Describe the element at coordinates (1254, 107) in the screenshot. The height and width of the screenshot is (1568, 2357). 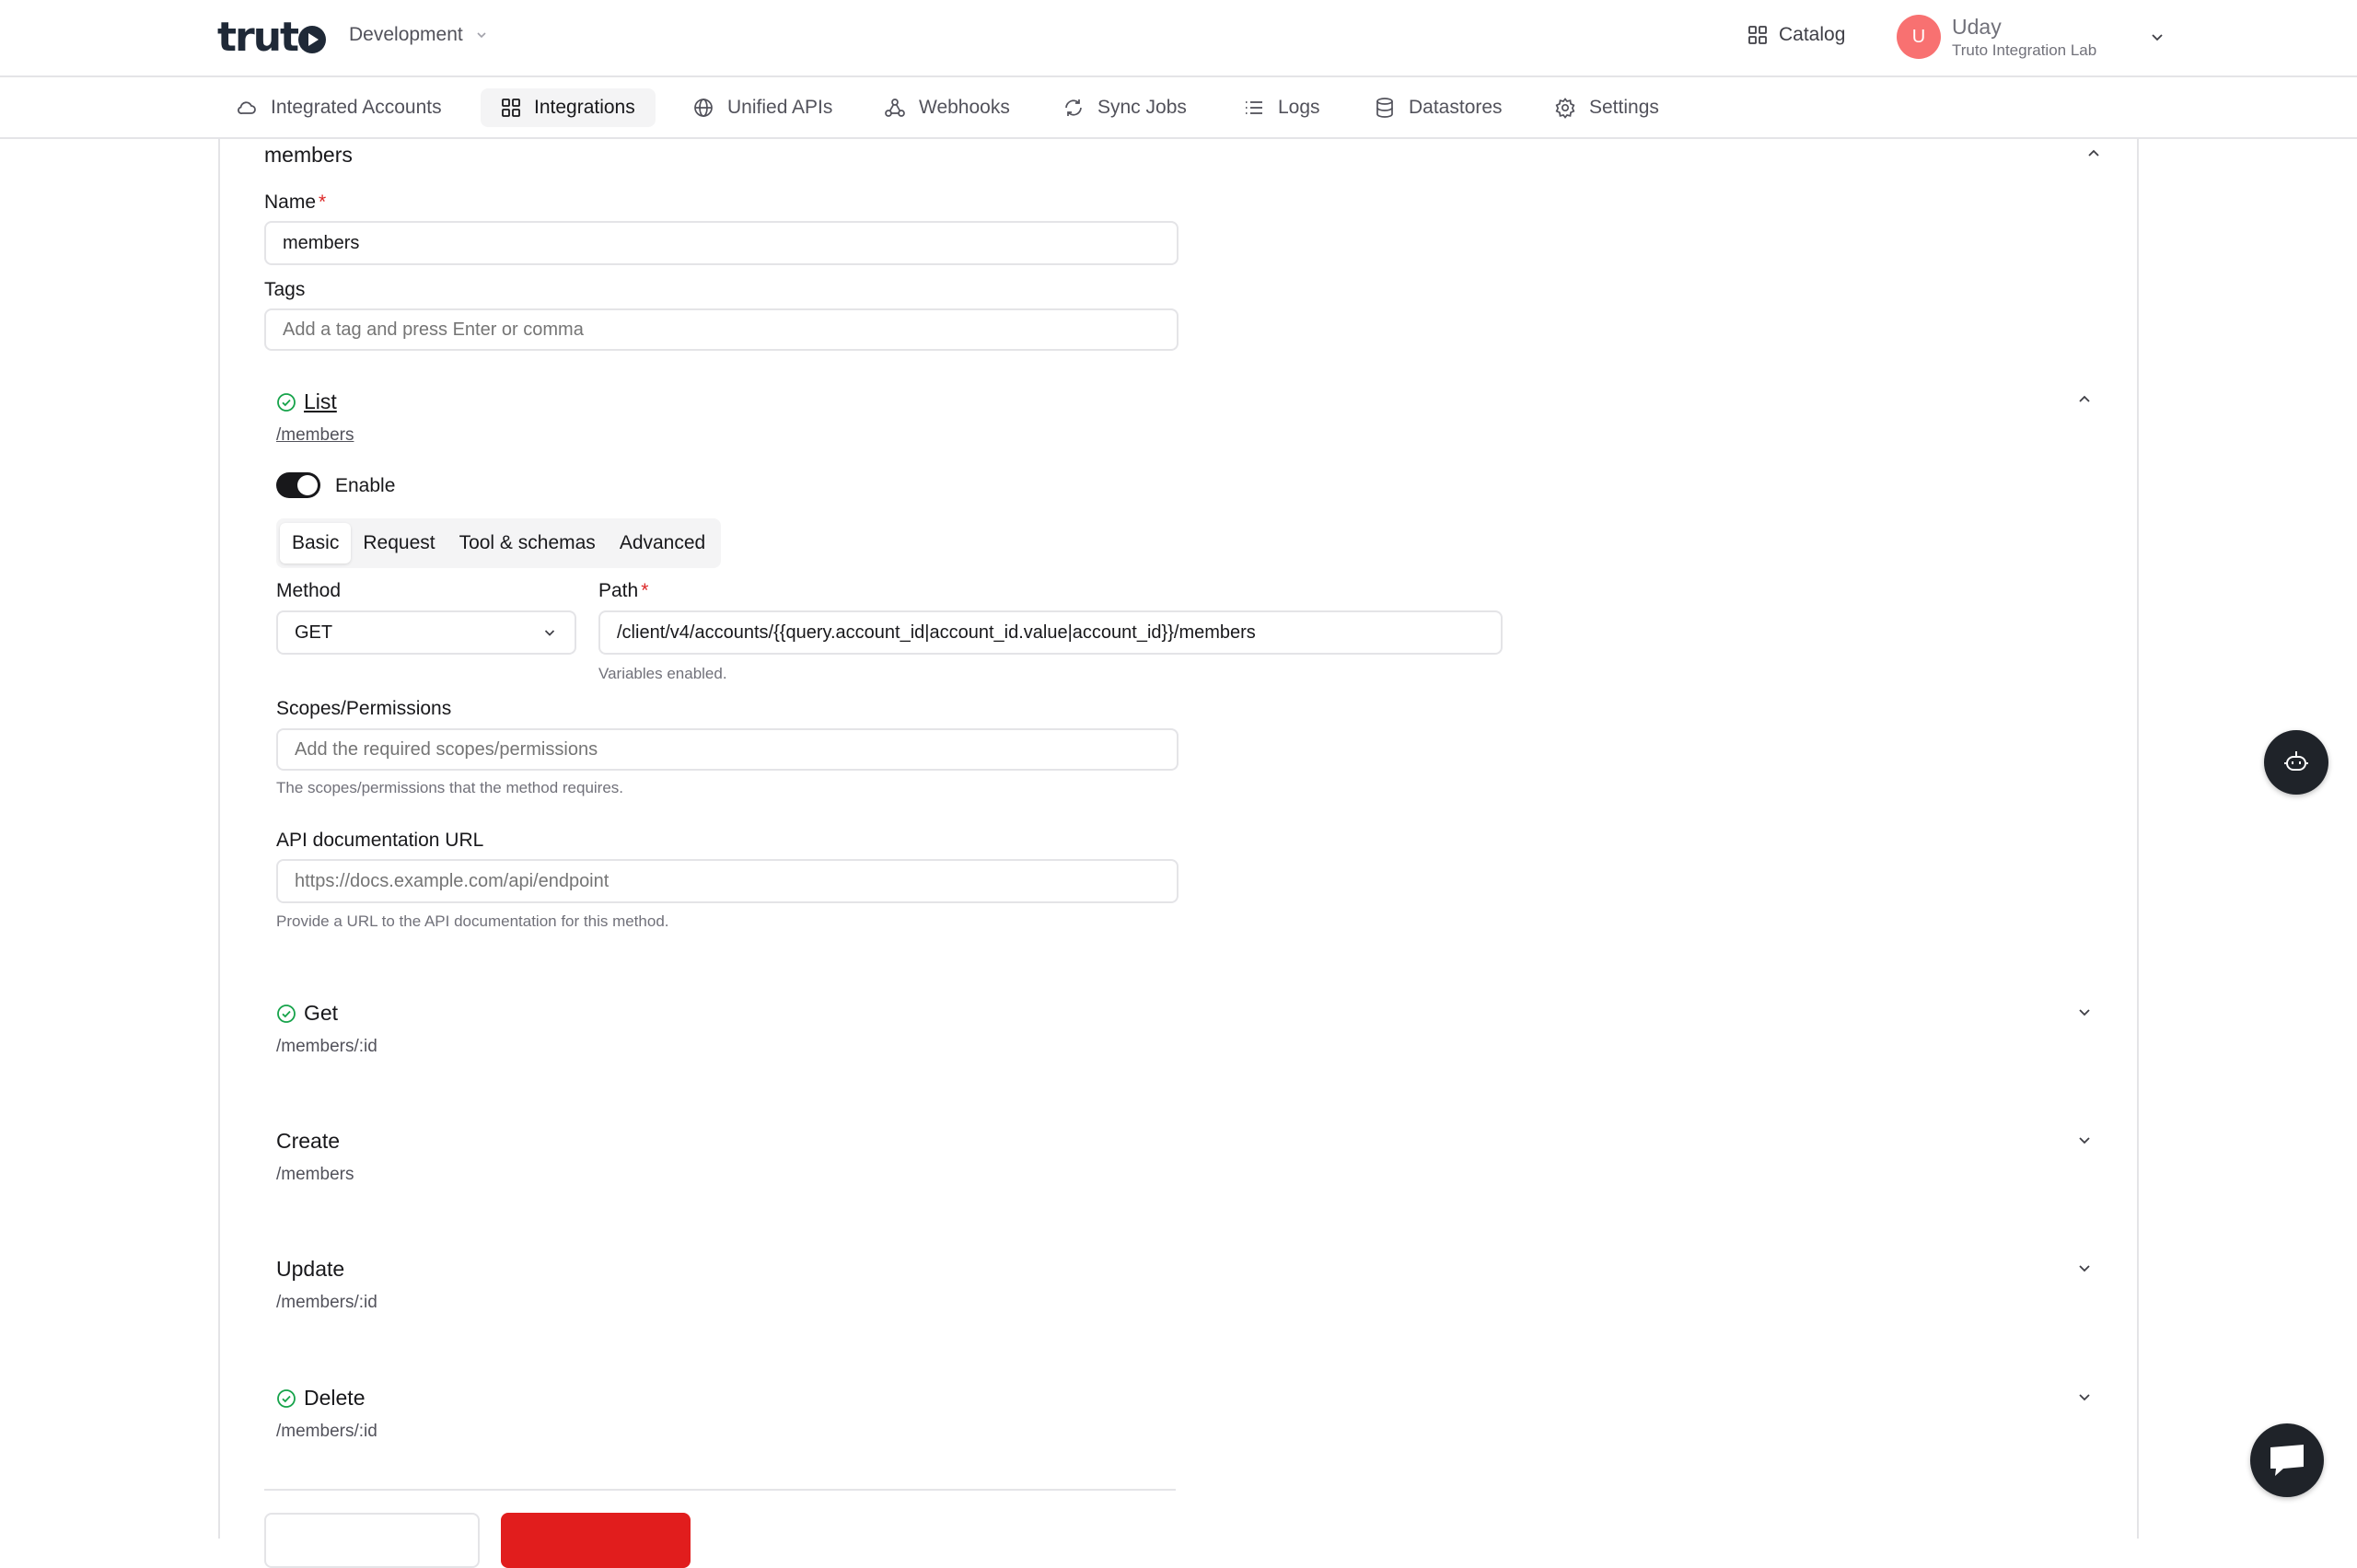
I see `list-icon` at that location.